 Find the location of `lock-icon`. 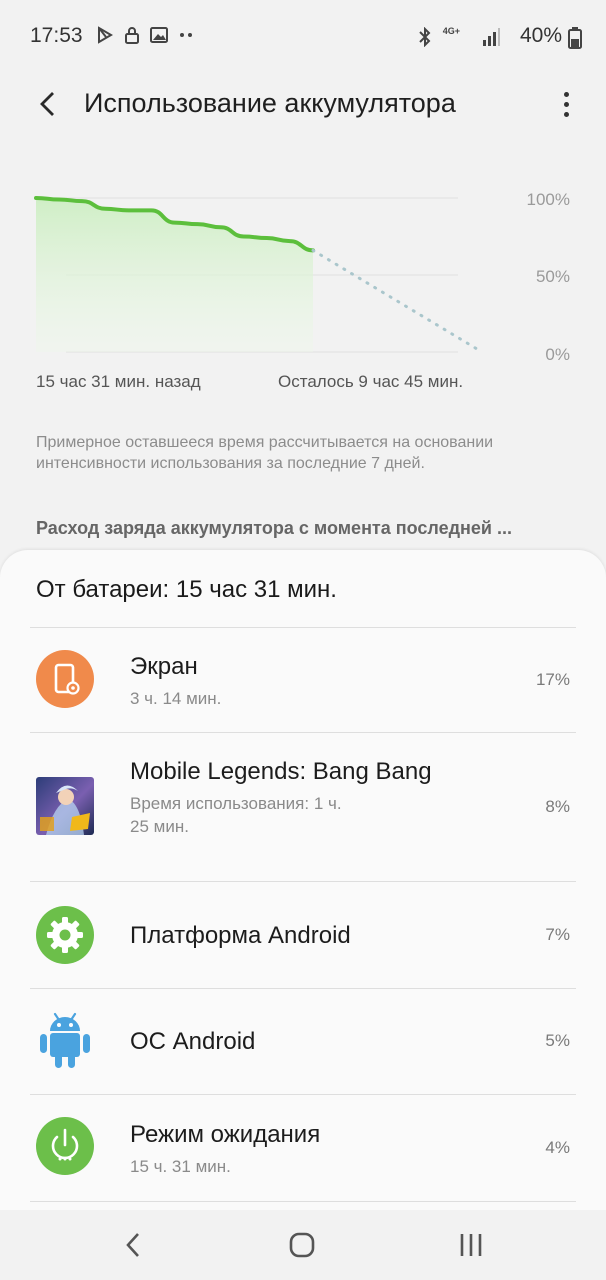

lock-icon is located at coordinates (132, 35).